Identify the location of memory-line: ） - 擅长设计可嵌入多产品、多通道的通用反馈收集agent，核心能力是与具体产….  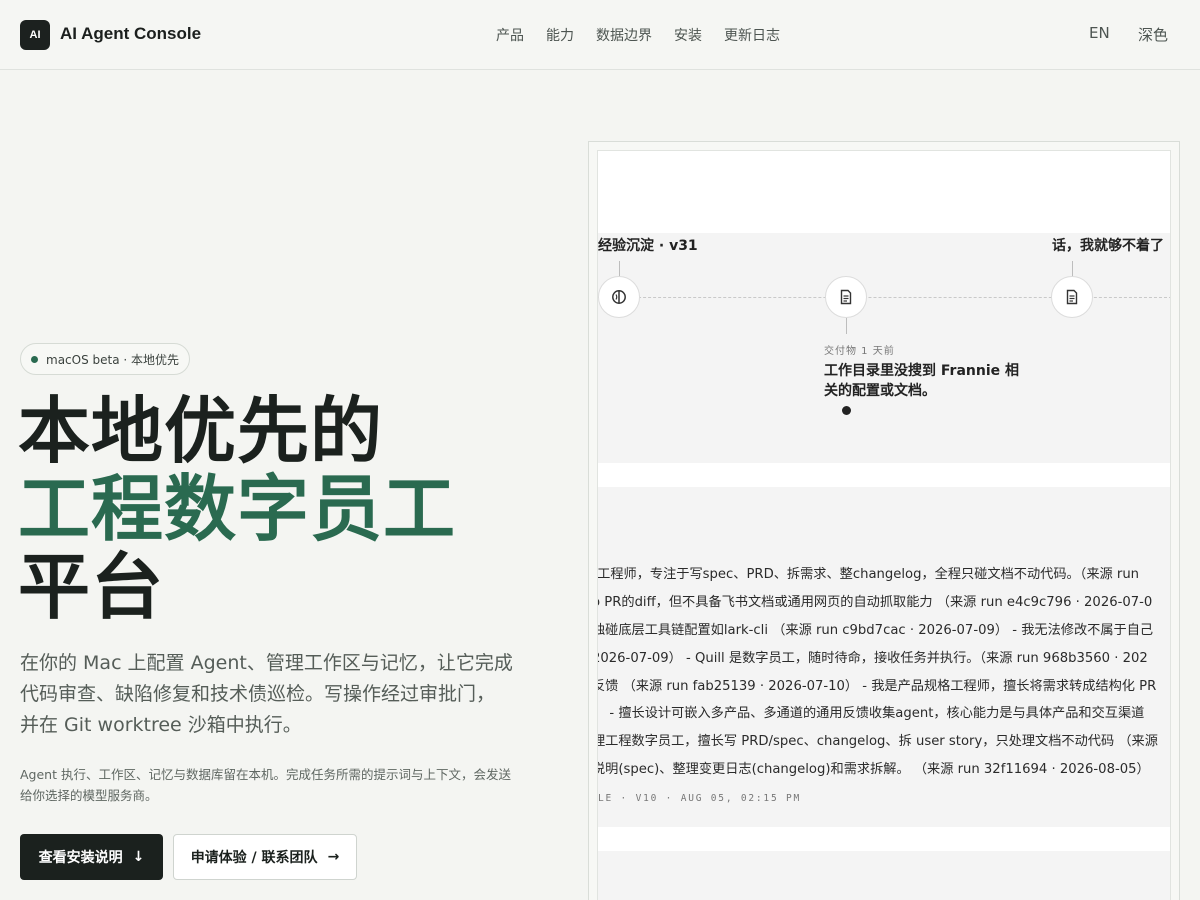
(871, 714).